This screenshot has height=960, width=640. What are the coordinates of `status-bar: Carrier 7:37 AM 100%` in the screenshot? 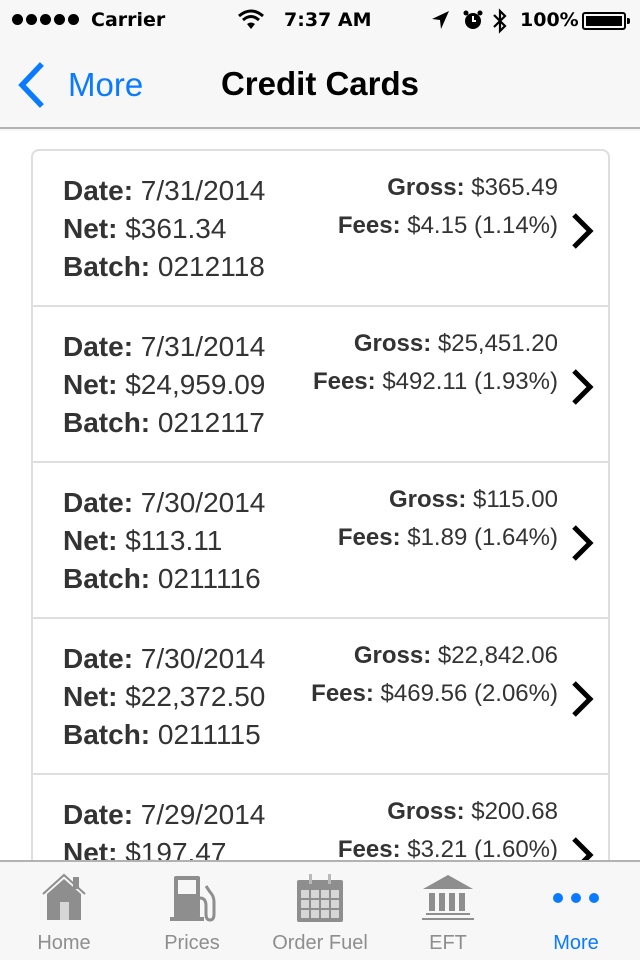 It's located at (320, 20).